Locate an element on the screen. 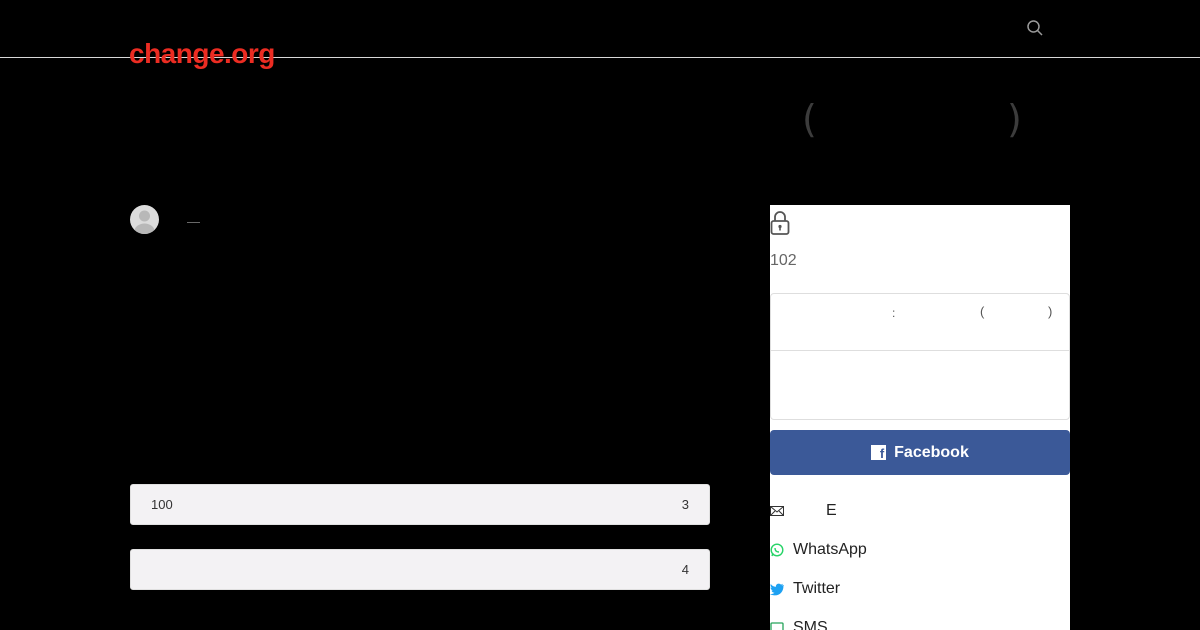 This screenshot has height=630, width=1200. whatsapp-share-link: WhatsApp is located at coordinates (818, 550).